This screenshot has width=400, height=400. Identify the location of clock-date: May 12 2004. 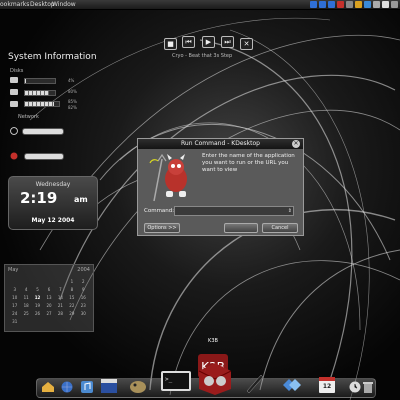
(53, 220).